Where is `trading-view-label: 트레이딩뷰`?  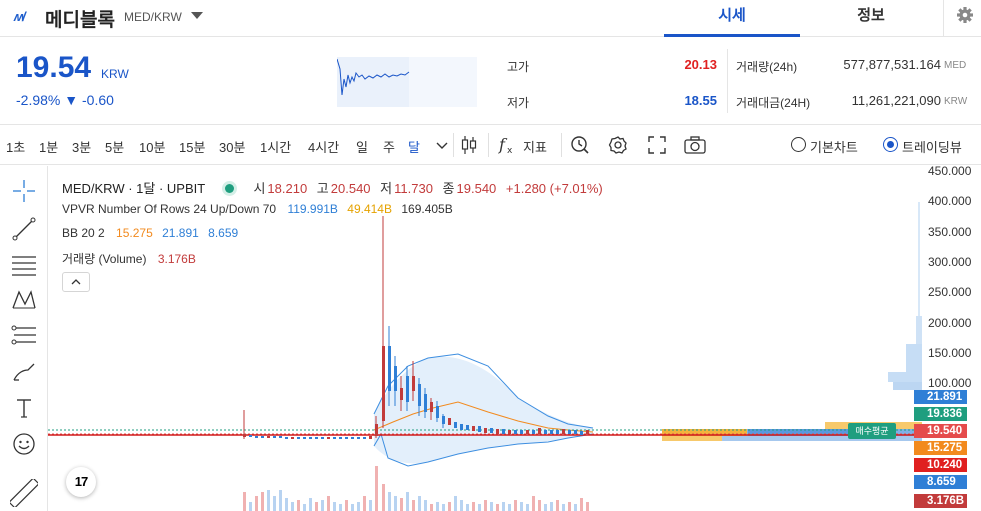
trading-view-label: 트레이딩뷰 is located at coordinates (932, 146).